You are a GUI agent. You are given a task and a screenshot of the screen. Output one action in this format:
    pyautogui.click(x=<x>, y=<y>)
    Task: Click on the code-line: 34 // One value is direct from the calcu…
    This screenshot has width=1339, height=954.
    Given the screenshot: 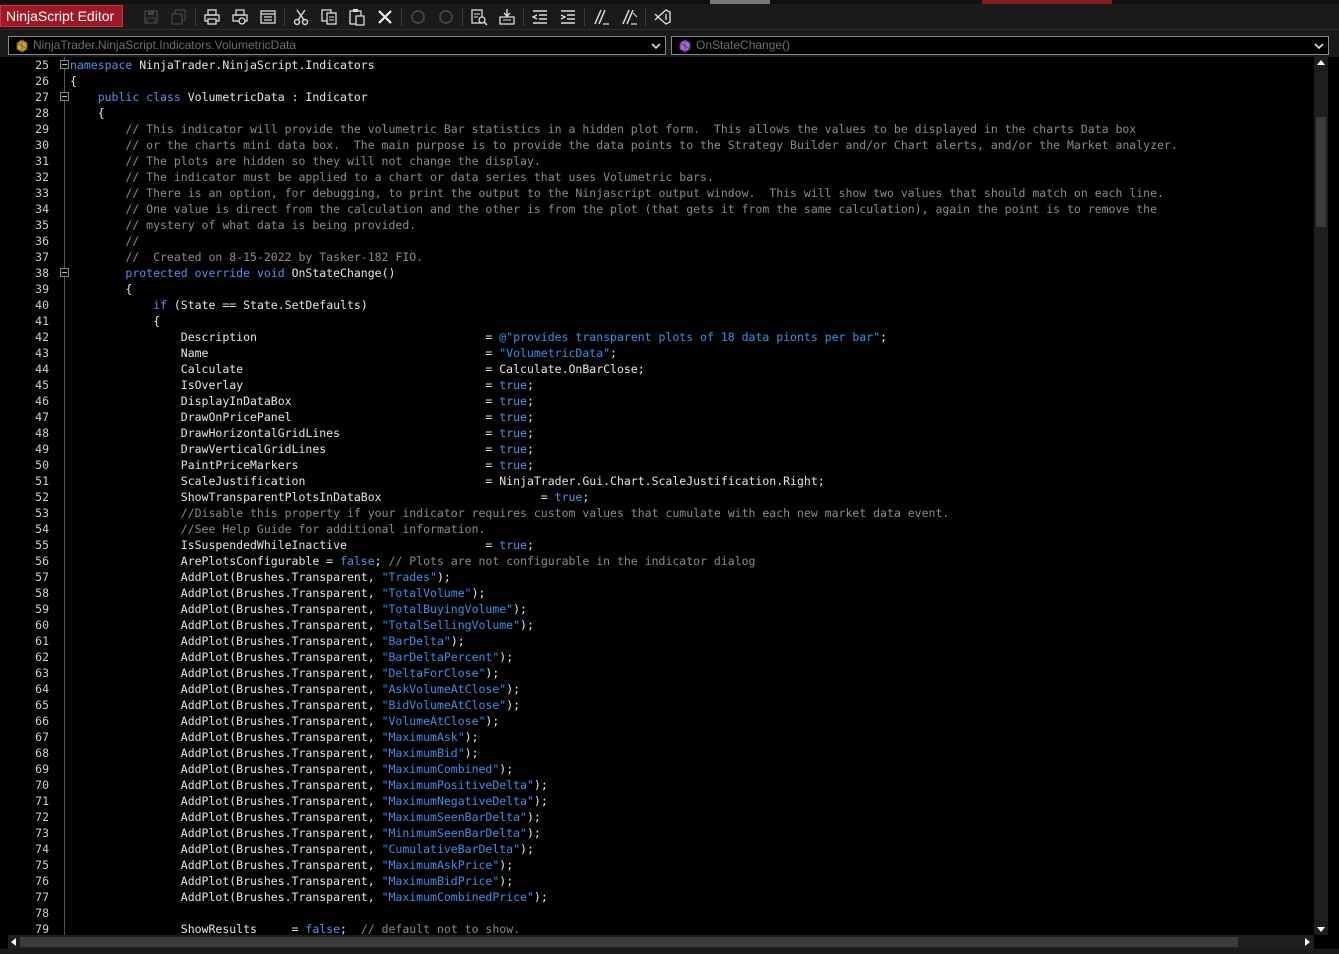 What is the action you would take?
    pyautogui.click(x=661, y=209)
    